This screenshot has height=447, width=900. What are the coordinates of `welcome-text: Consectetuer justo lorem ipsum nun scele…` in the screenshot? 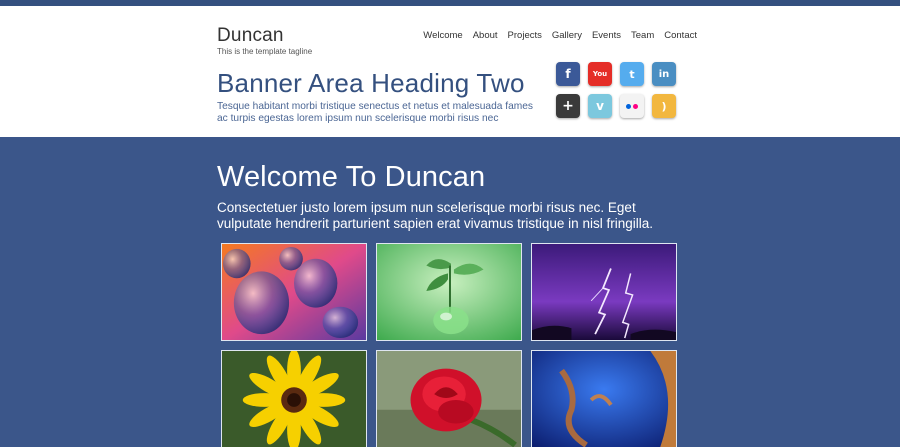 It's located at (435, 215).